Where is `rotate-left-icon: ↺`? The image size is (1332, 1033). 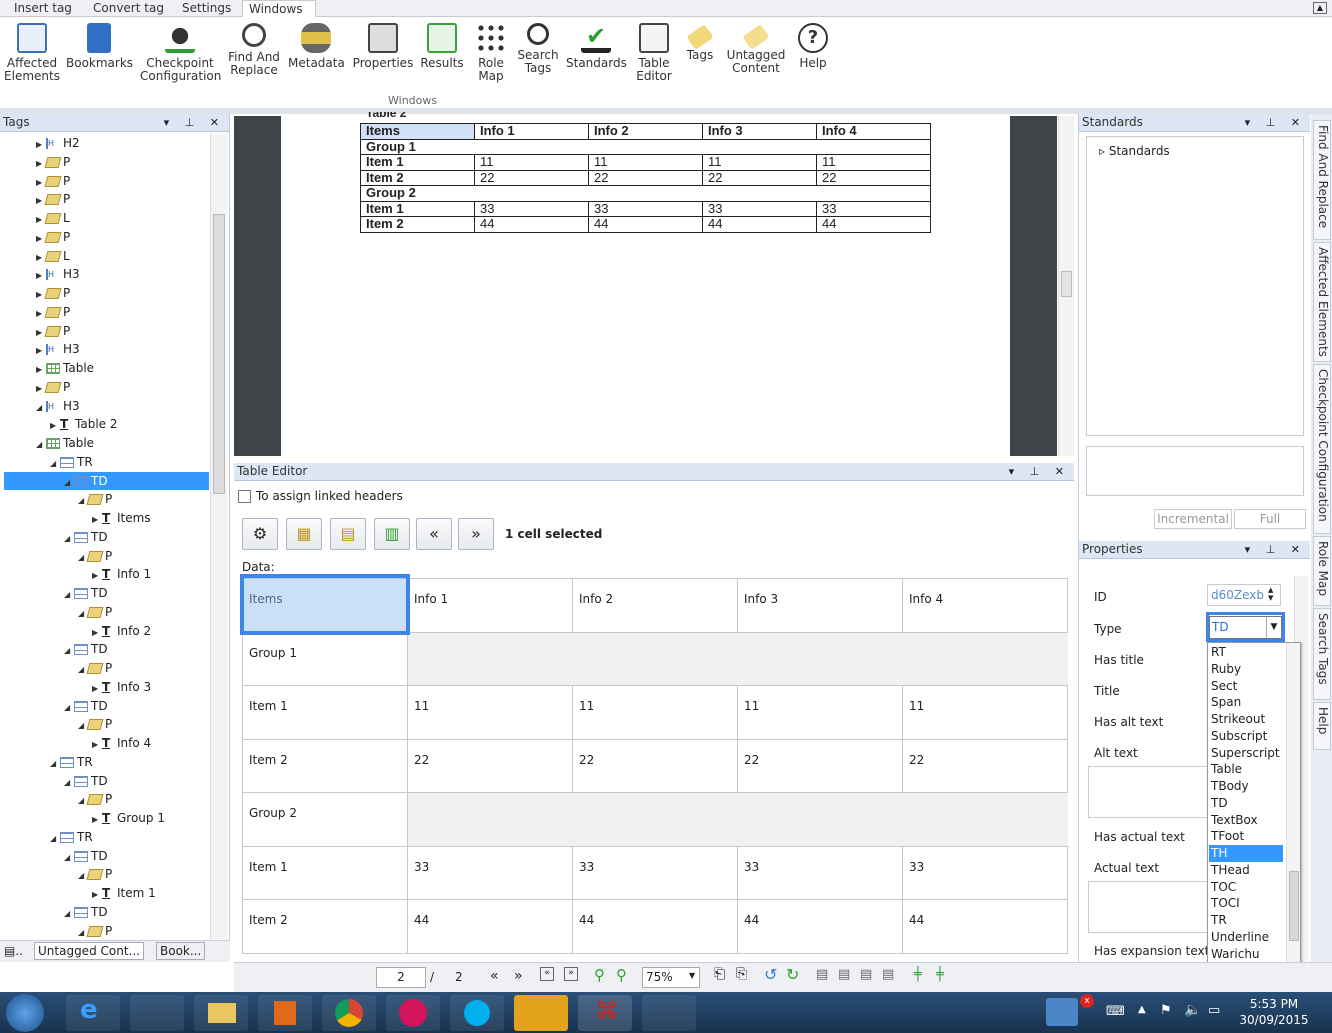 rotate-left-icon: ↺ is located at coordinates (770, 974).